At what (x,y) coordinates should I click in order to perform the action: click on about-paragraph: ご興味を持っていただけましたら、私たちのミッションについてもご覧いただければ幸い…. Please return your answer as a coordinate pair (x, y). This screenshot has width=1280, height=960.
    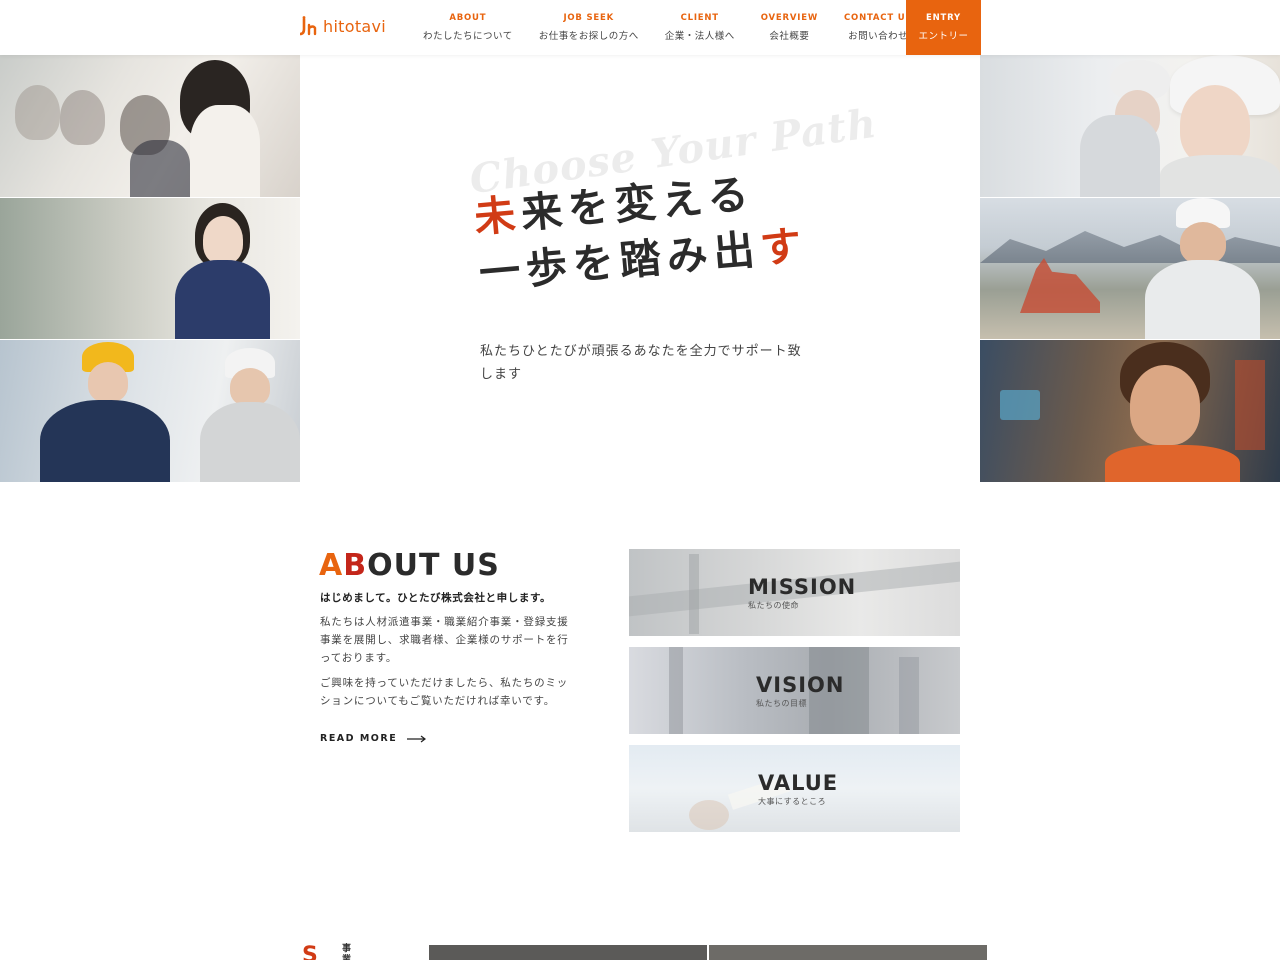
    Looking at the image, I should click on (444, 692).